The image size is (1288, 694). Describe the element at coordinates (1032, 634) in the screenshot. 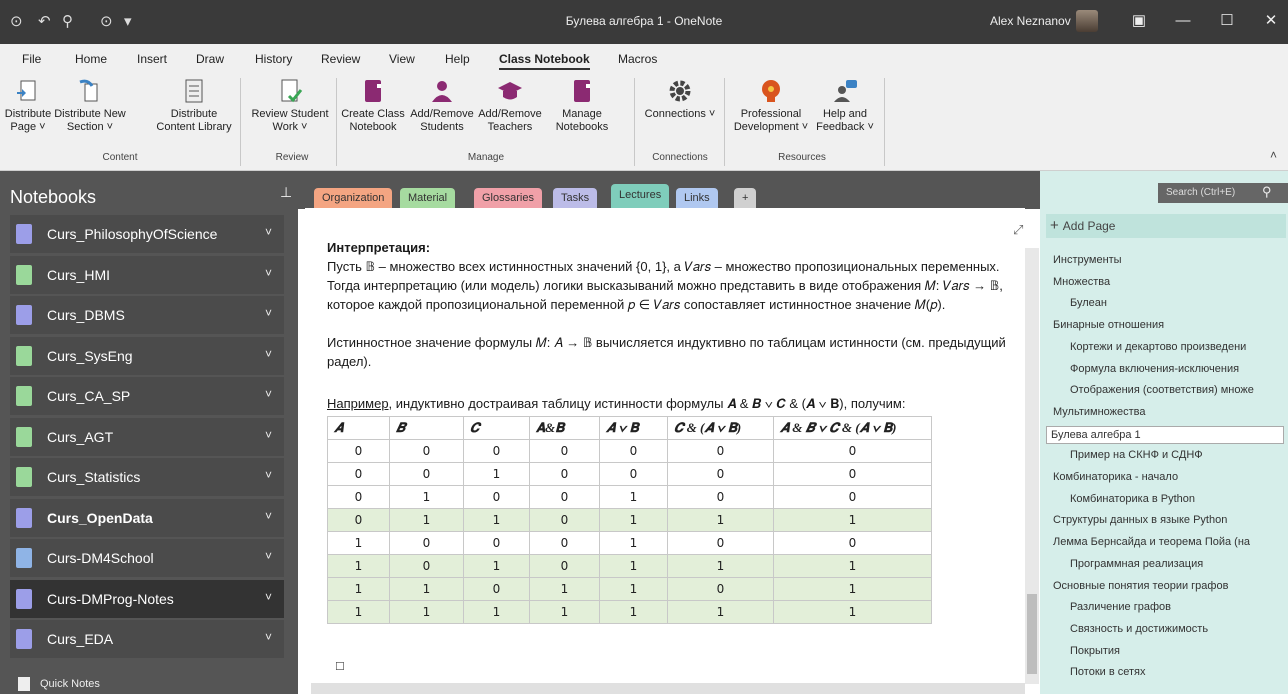

I see `scrollbar-thumb` at that location.